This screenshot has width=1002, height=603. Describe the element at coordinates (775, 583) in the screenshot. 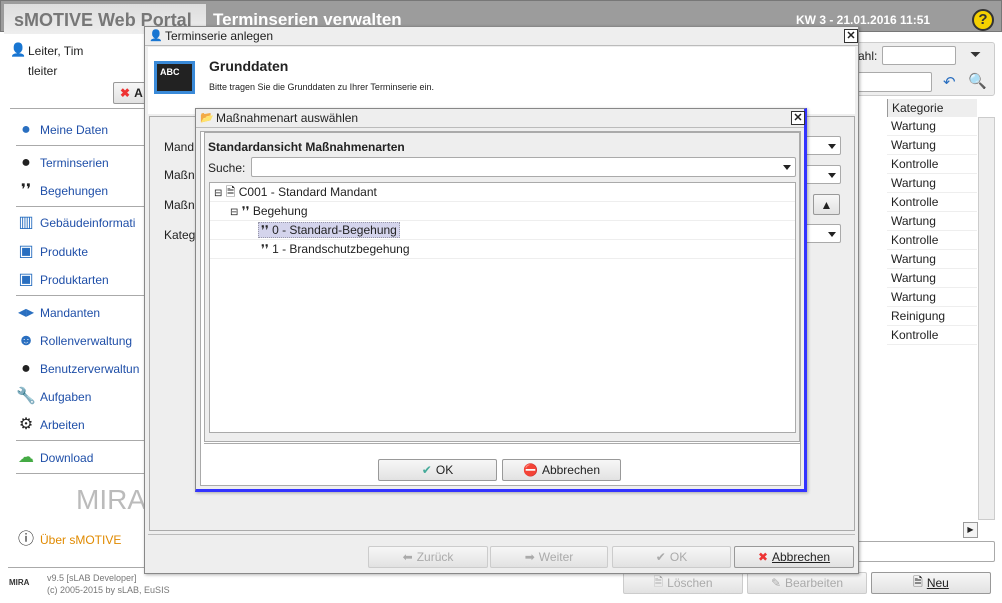

I see `edit-icon: ✎` at that location.